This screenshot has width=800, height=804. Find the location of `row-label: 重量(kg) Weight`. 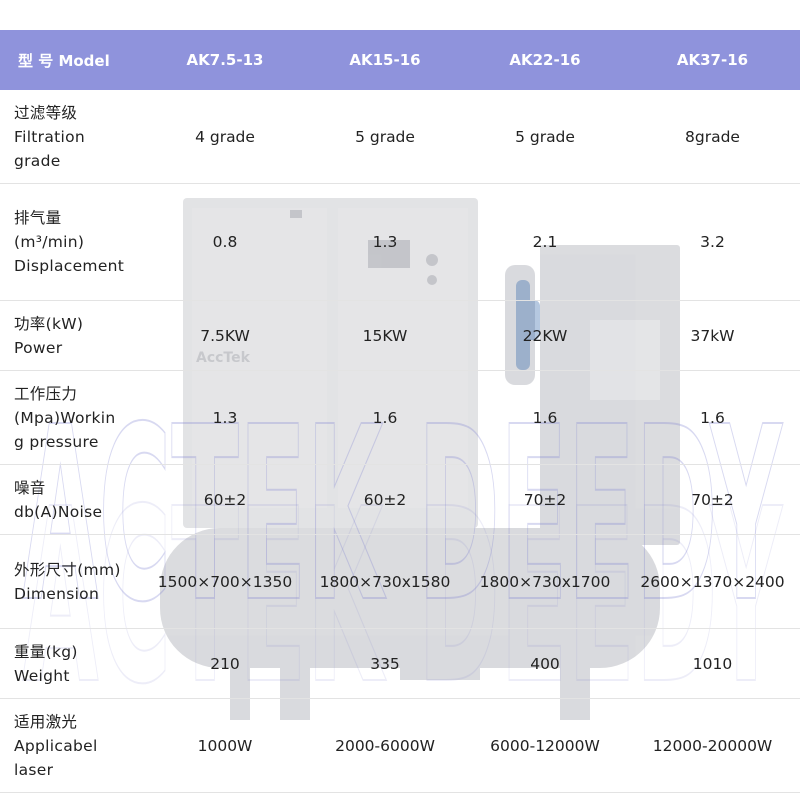

row-label: 重量(kg) Weight is located at coordinates (46, 663).